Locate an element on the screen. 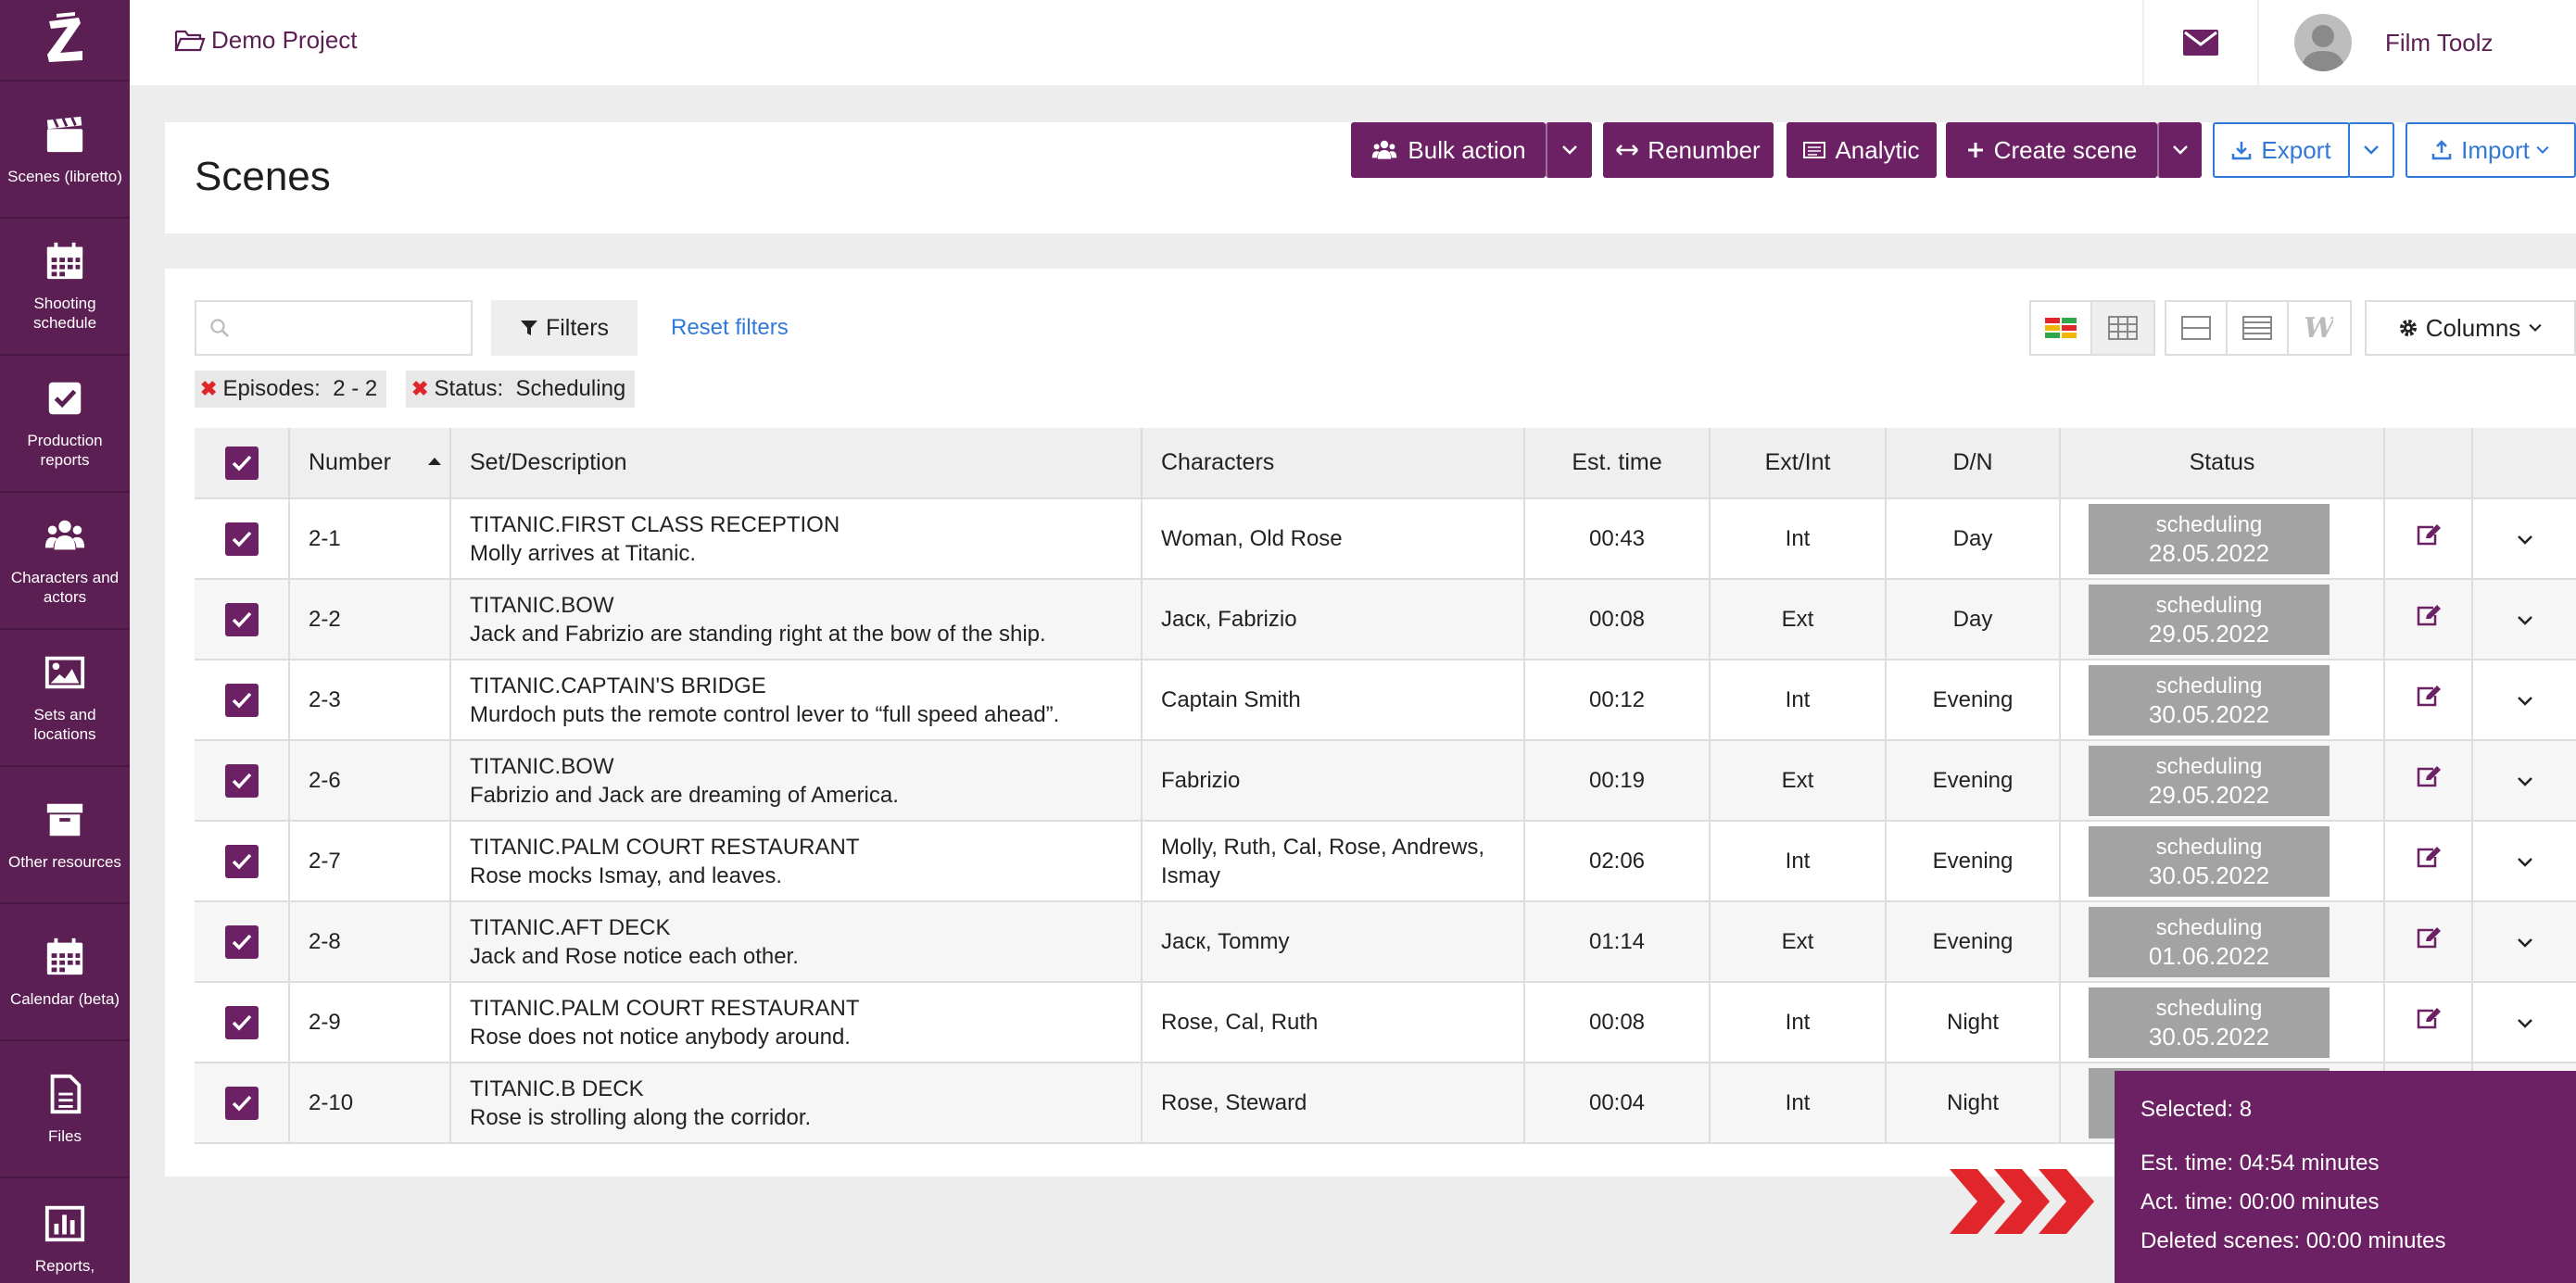 The width and height of the screenshot is (2576, 1283). filters-button: Filters is located at coordinates (564, 328).